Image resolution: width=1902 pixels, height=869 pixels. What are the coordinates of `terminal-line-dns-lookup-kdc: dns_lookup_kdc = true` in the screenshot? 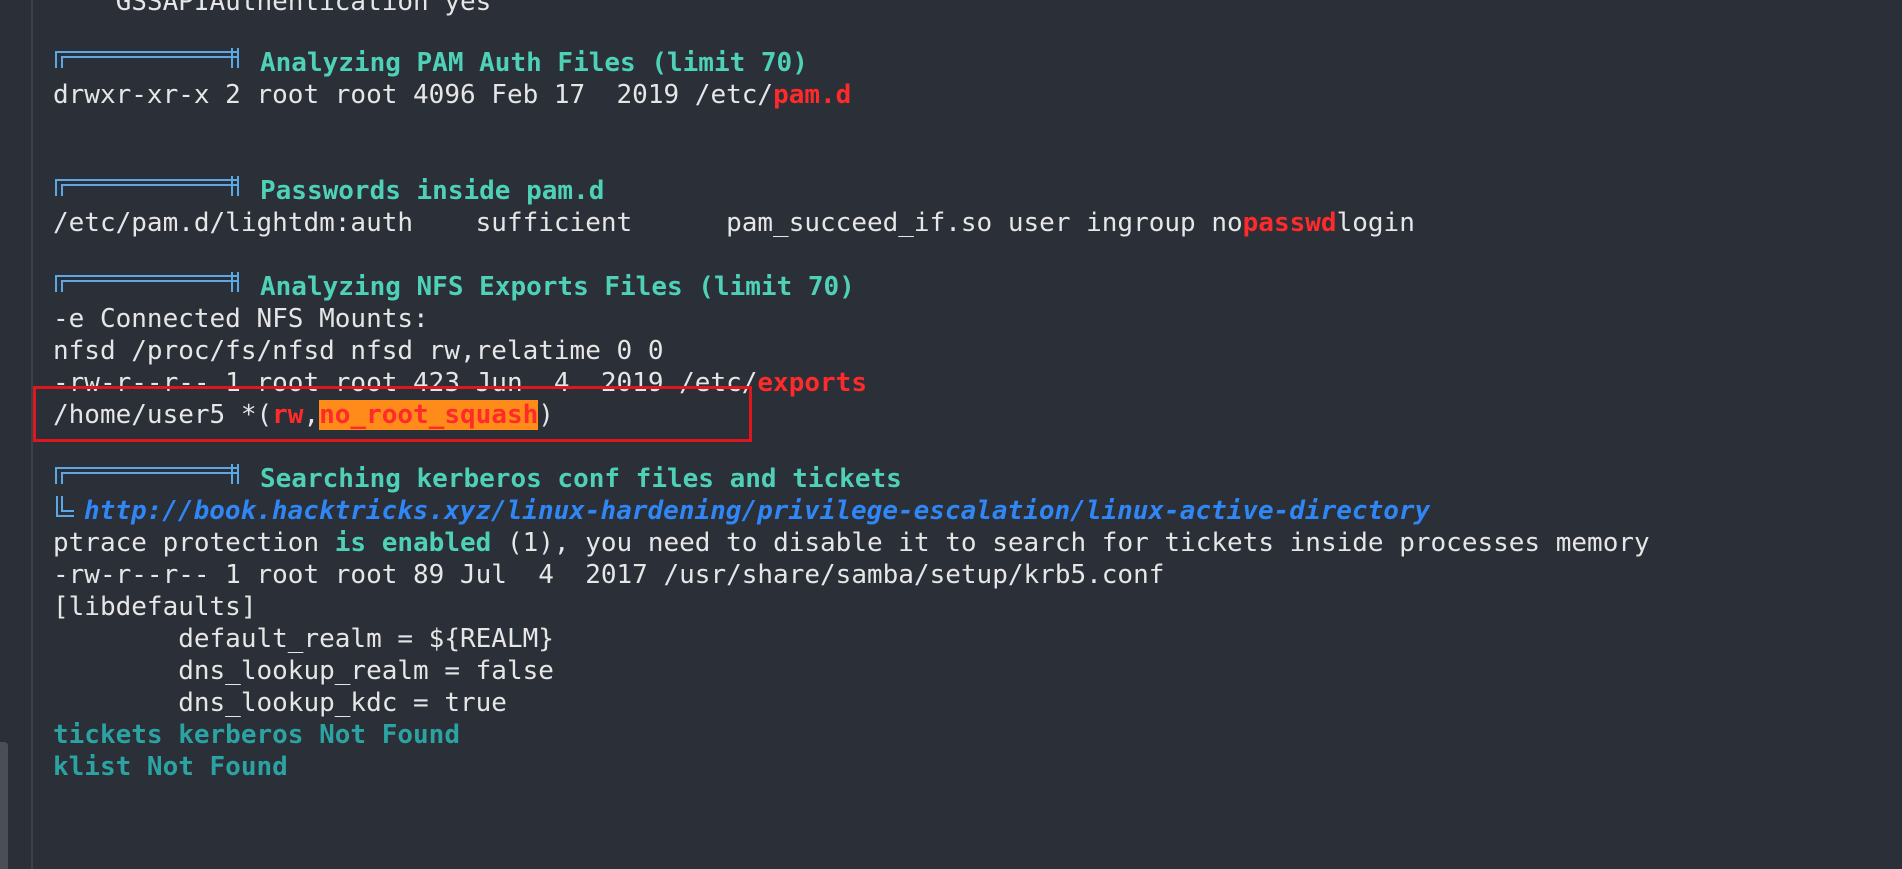 It's located at (280, 703).